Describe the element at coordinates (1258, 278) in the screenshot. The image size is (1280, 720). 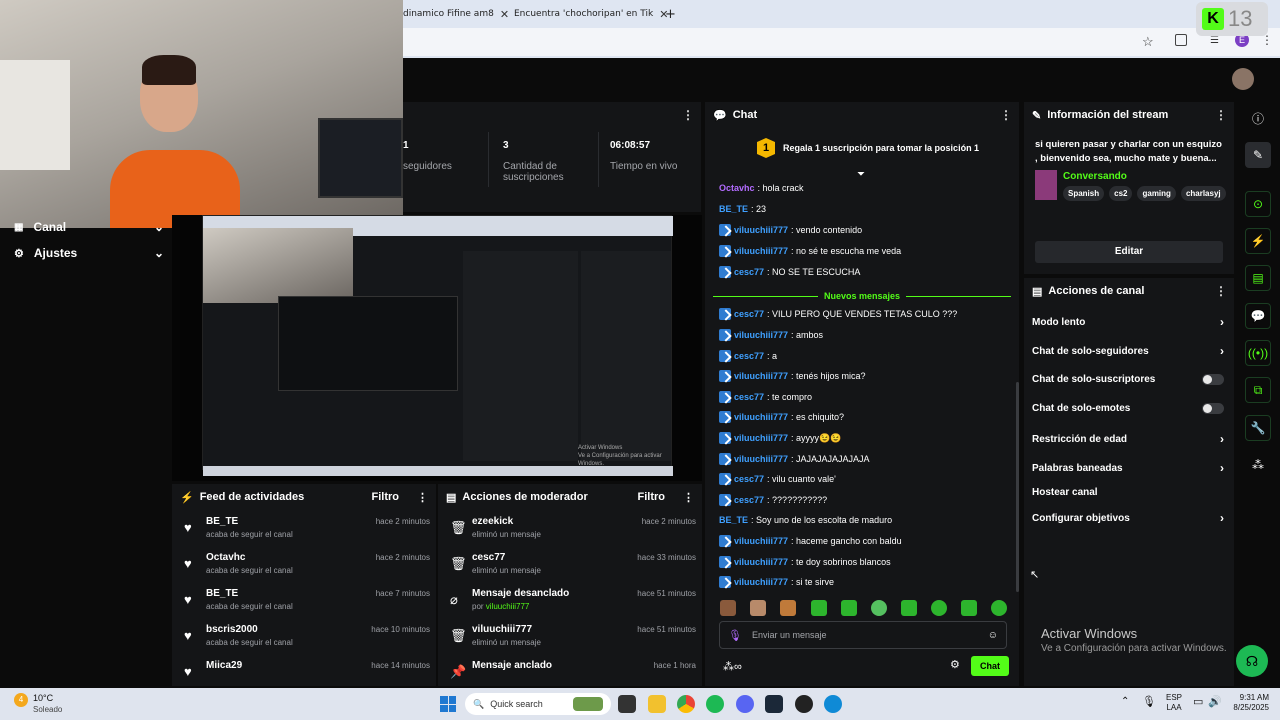
I see `document-icon: ▤` at that location.